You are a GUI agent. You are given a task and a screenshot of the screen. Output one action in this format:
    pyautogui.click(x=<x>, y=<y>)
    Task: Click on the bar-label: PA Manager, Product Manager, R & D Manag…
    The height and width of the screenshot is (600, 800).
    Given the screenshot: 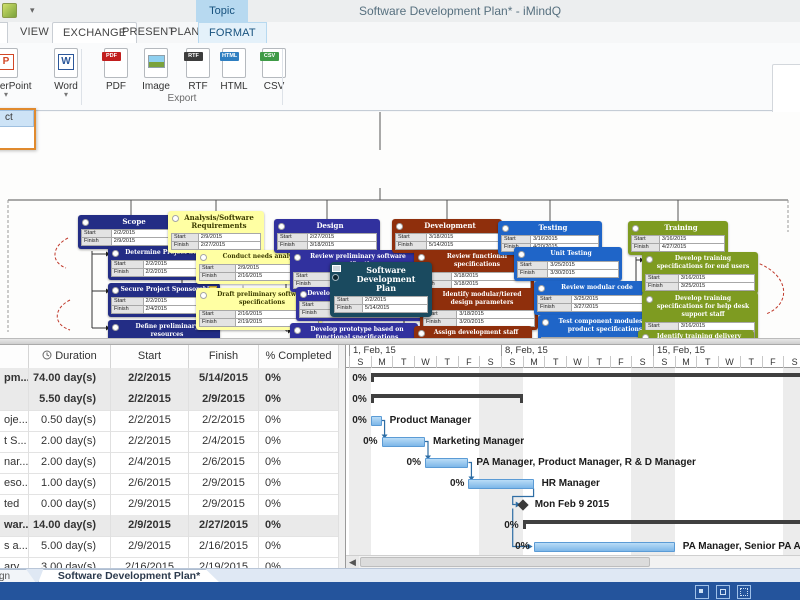 What is the action you would take?
    pyautogui.click(x=586, y=462)
    